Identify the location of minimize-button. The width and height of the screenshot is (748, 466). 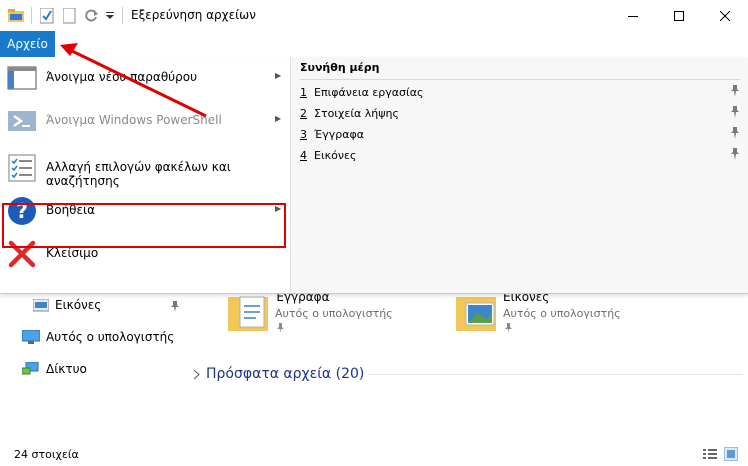
(633, 15).